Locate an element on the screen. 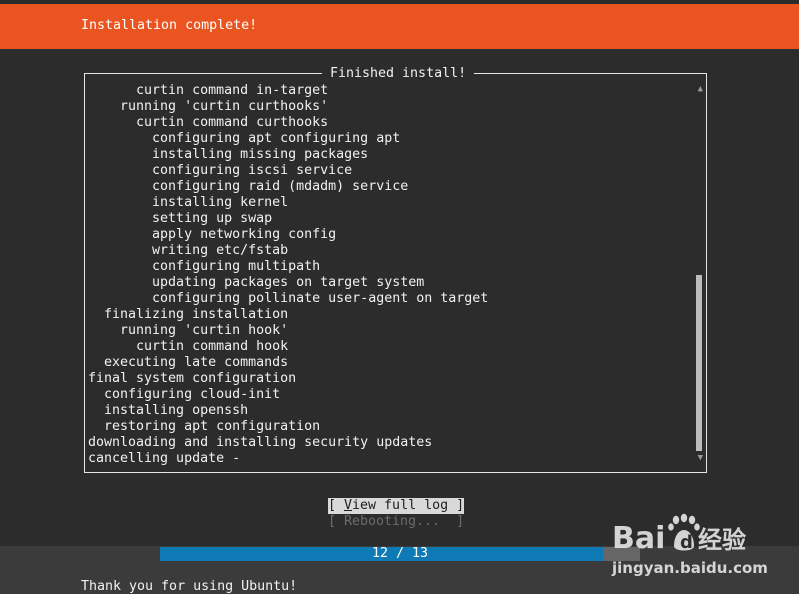 Image resolution: width=799 pixels, height=594 pixels. progress-label: 12 / 13 is located at coordinates (400, 553).